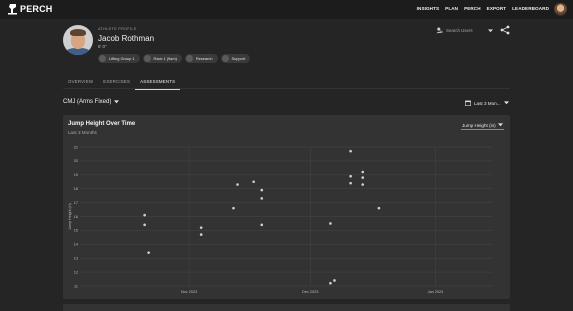 This screenshot has width=573, height=311. What do you see at coordinates (310, 292) in the screenshot?
I see `x-tick-label: Dec 2023` at bounding box center [310, 292].